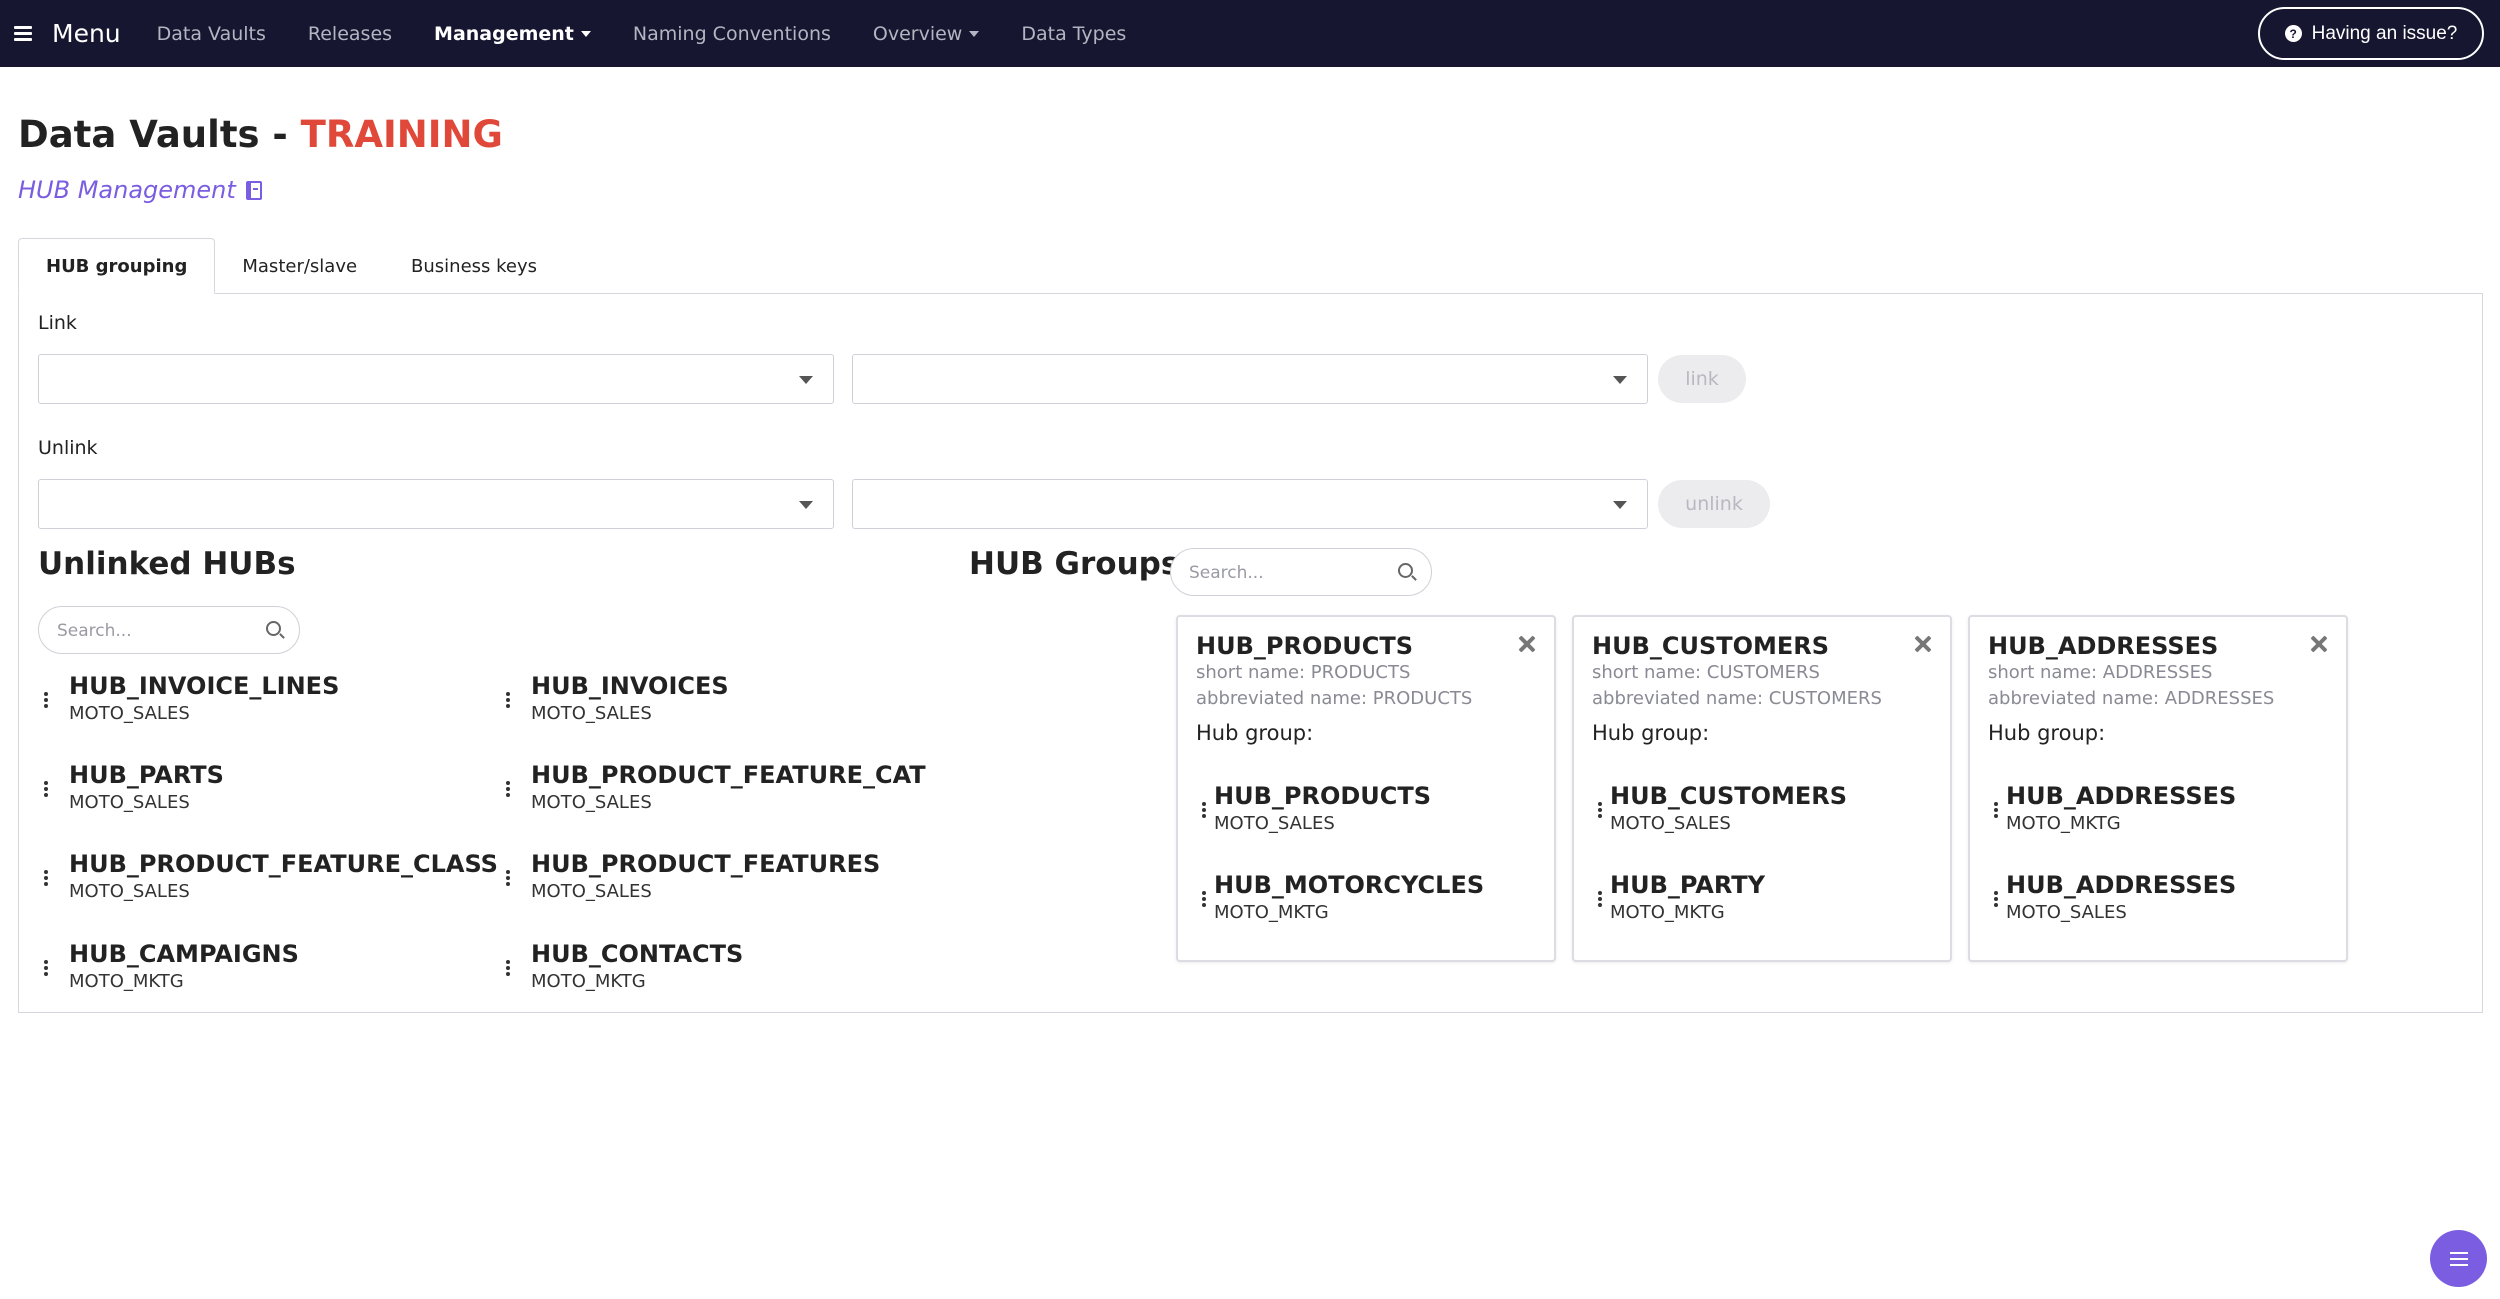 This screenshot has width=2500, height=1299. I want to click on card-title: HUB_CUSTOMERS, so click(1711, 646).